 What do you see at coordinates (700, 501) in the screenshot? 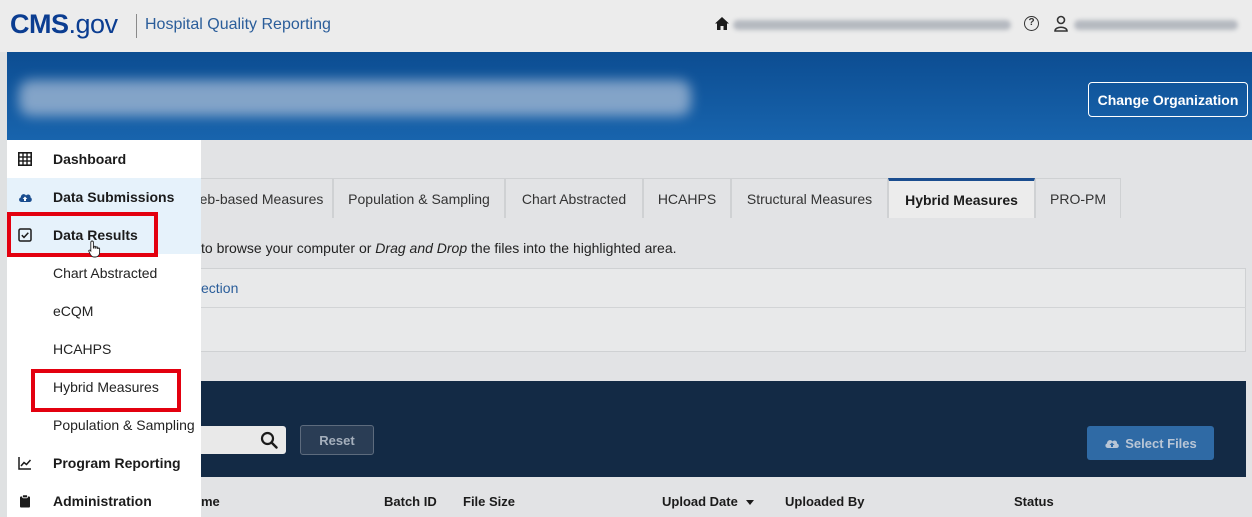
I see `upload-date-label: Upload Date` at bounding box center [700, 501].